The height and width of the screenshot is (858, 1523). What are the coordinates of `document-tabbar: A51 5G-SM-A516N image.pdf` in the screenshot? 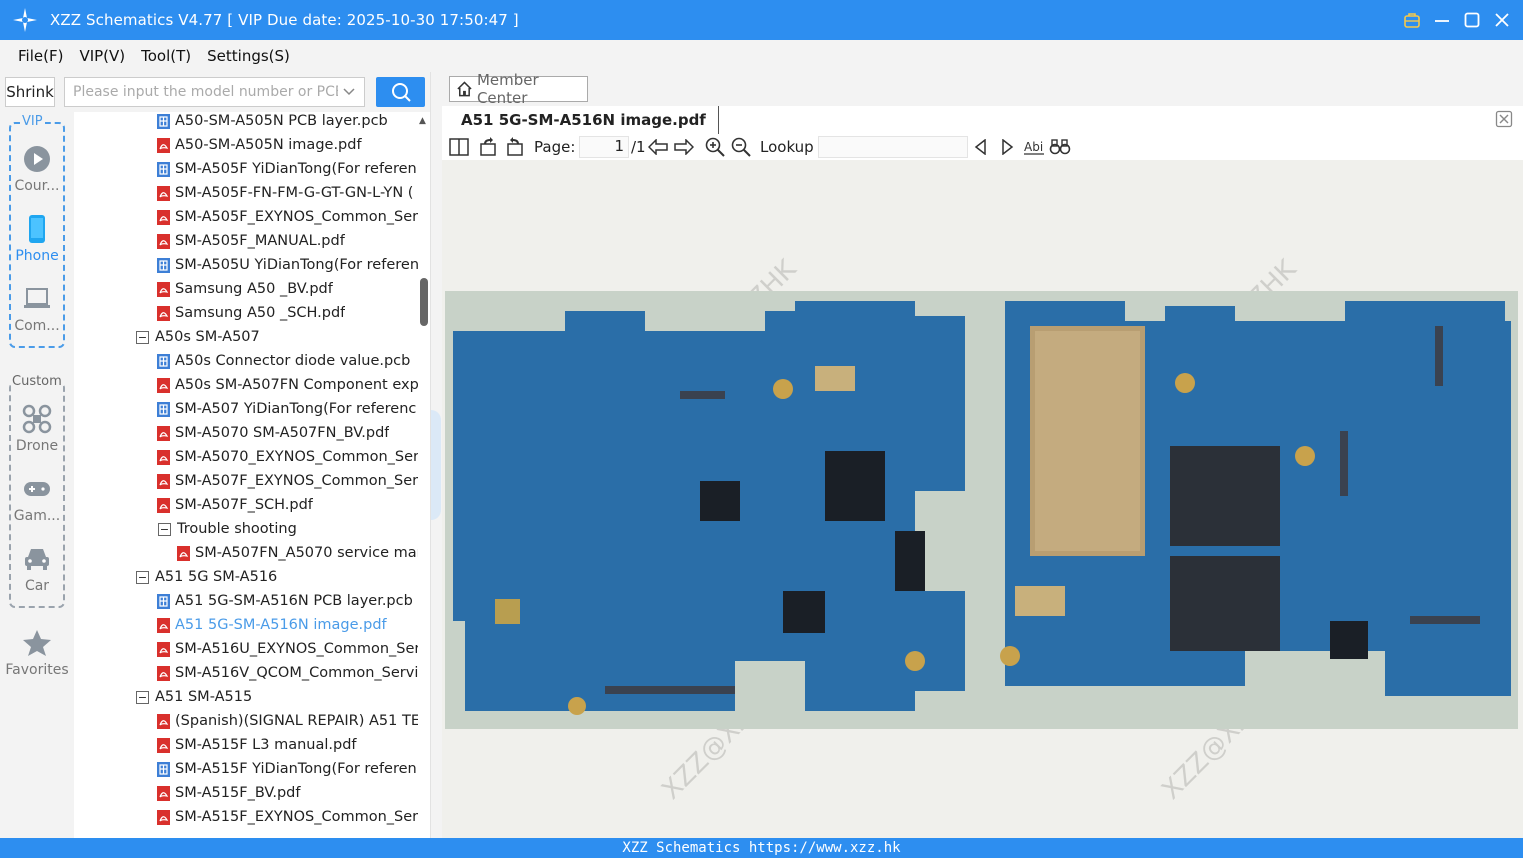 It's located at (982, 120).